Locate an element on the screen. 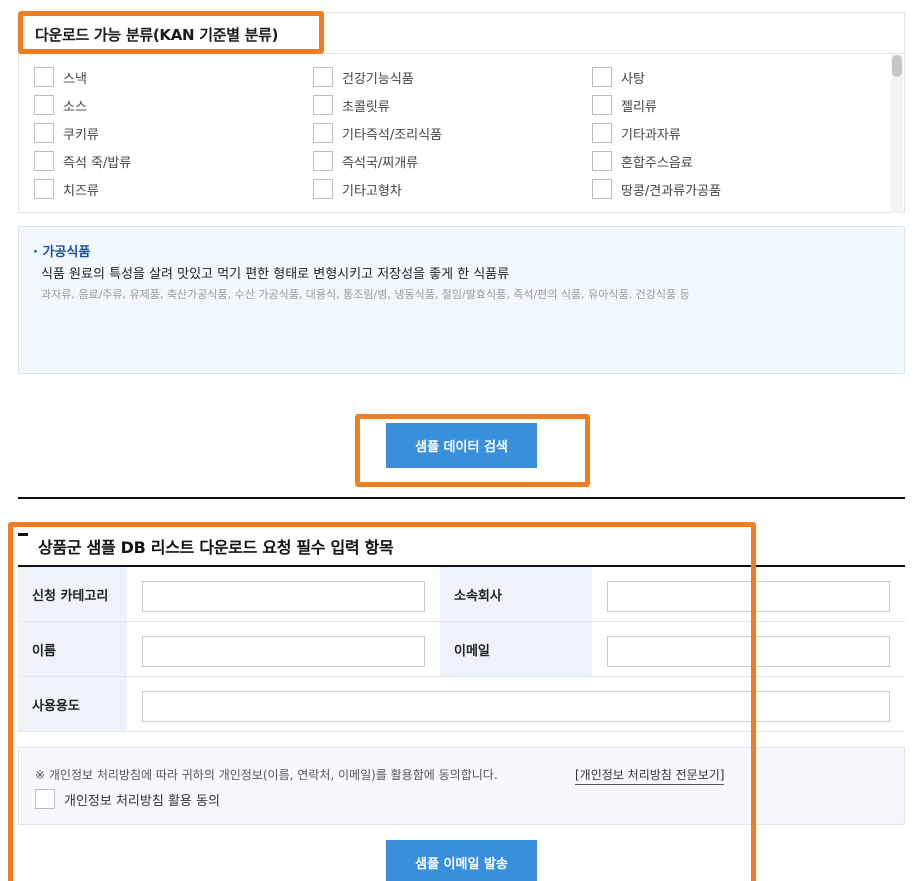 The height and width of the screenshot is (881, 920). category-checkbox-item: 건강기능식품 is located at coordinates (452, 77).